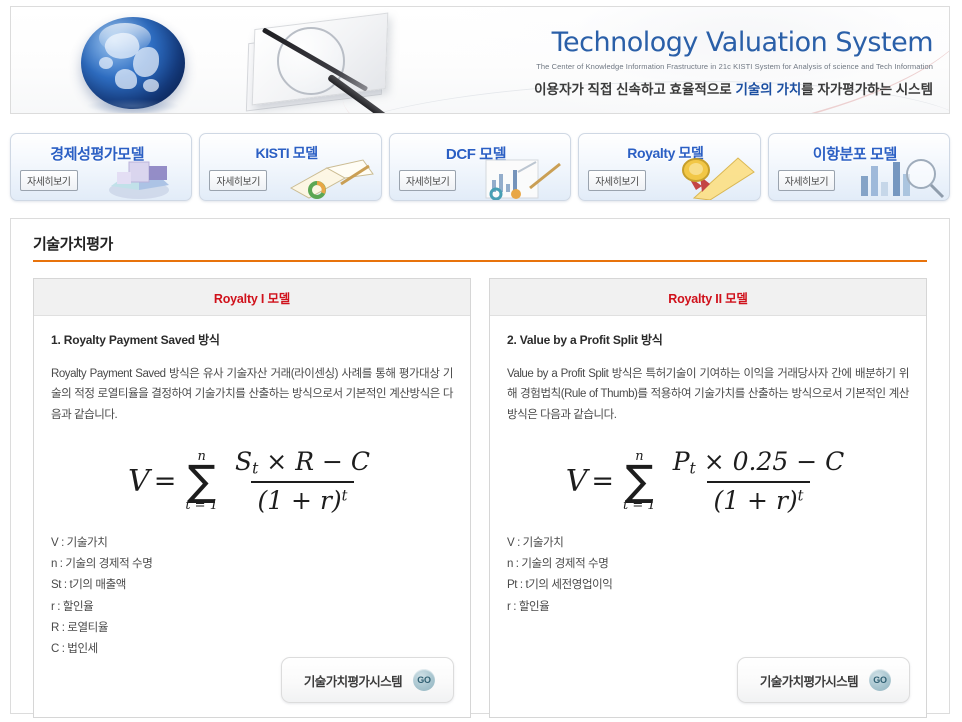  I want to click on nav-card-title: 경제성평가모델, so click(97, 154).